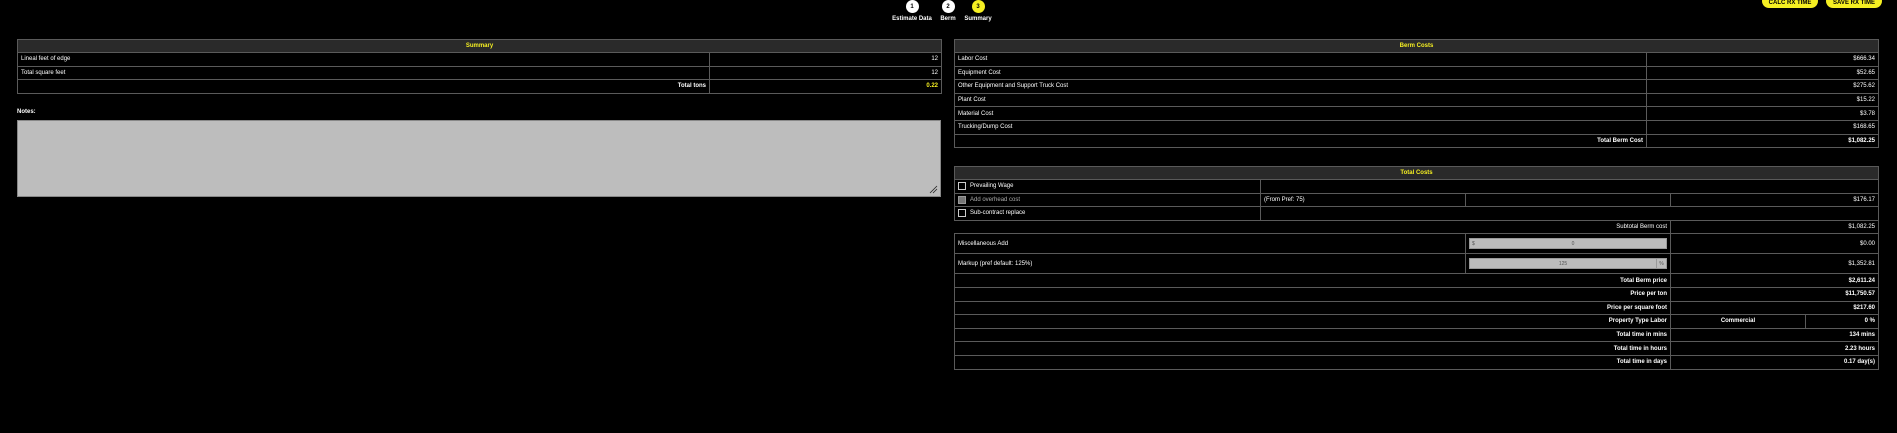 The width and height of the screenshot is (1897, 433). I want to click on time-days-label: Total time in days, so click(1312, 362).